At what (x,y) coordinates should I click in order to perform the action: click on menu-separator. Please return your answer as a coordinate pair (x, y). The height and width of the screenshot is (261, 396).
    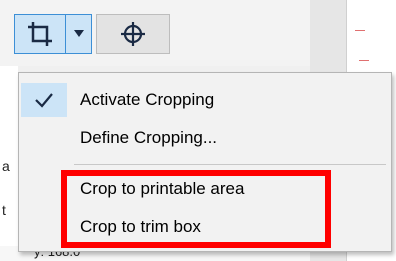
    Looking at the image, I should click on (230, 164).